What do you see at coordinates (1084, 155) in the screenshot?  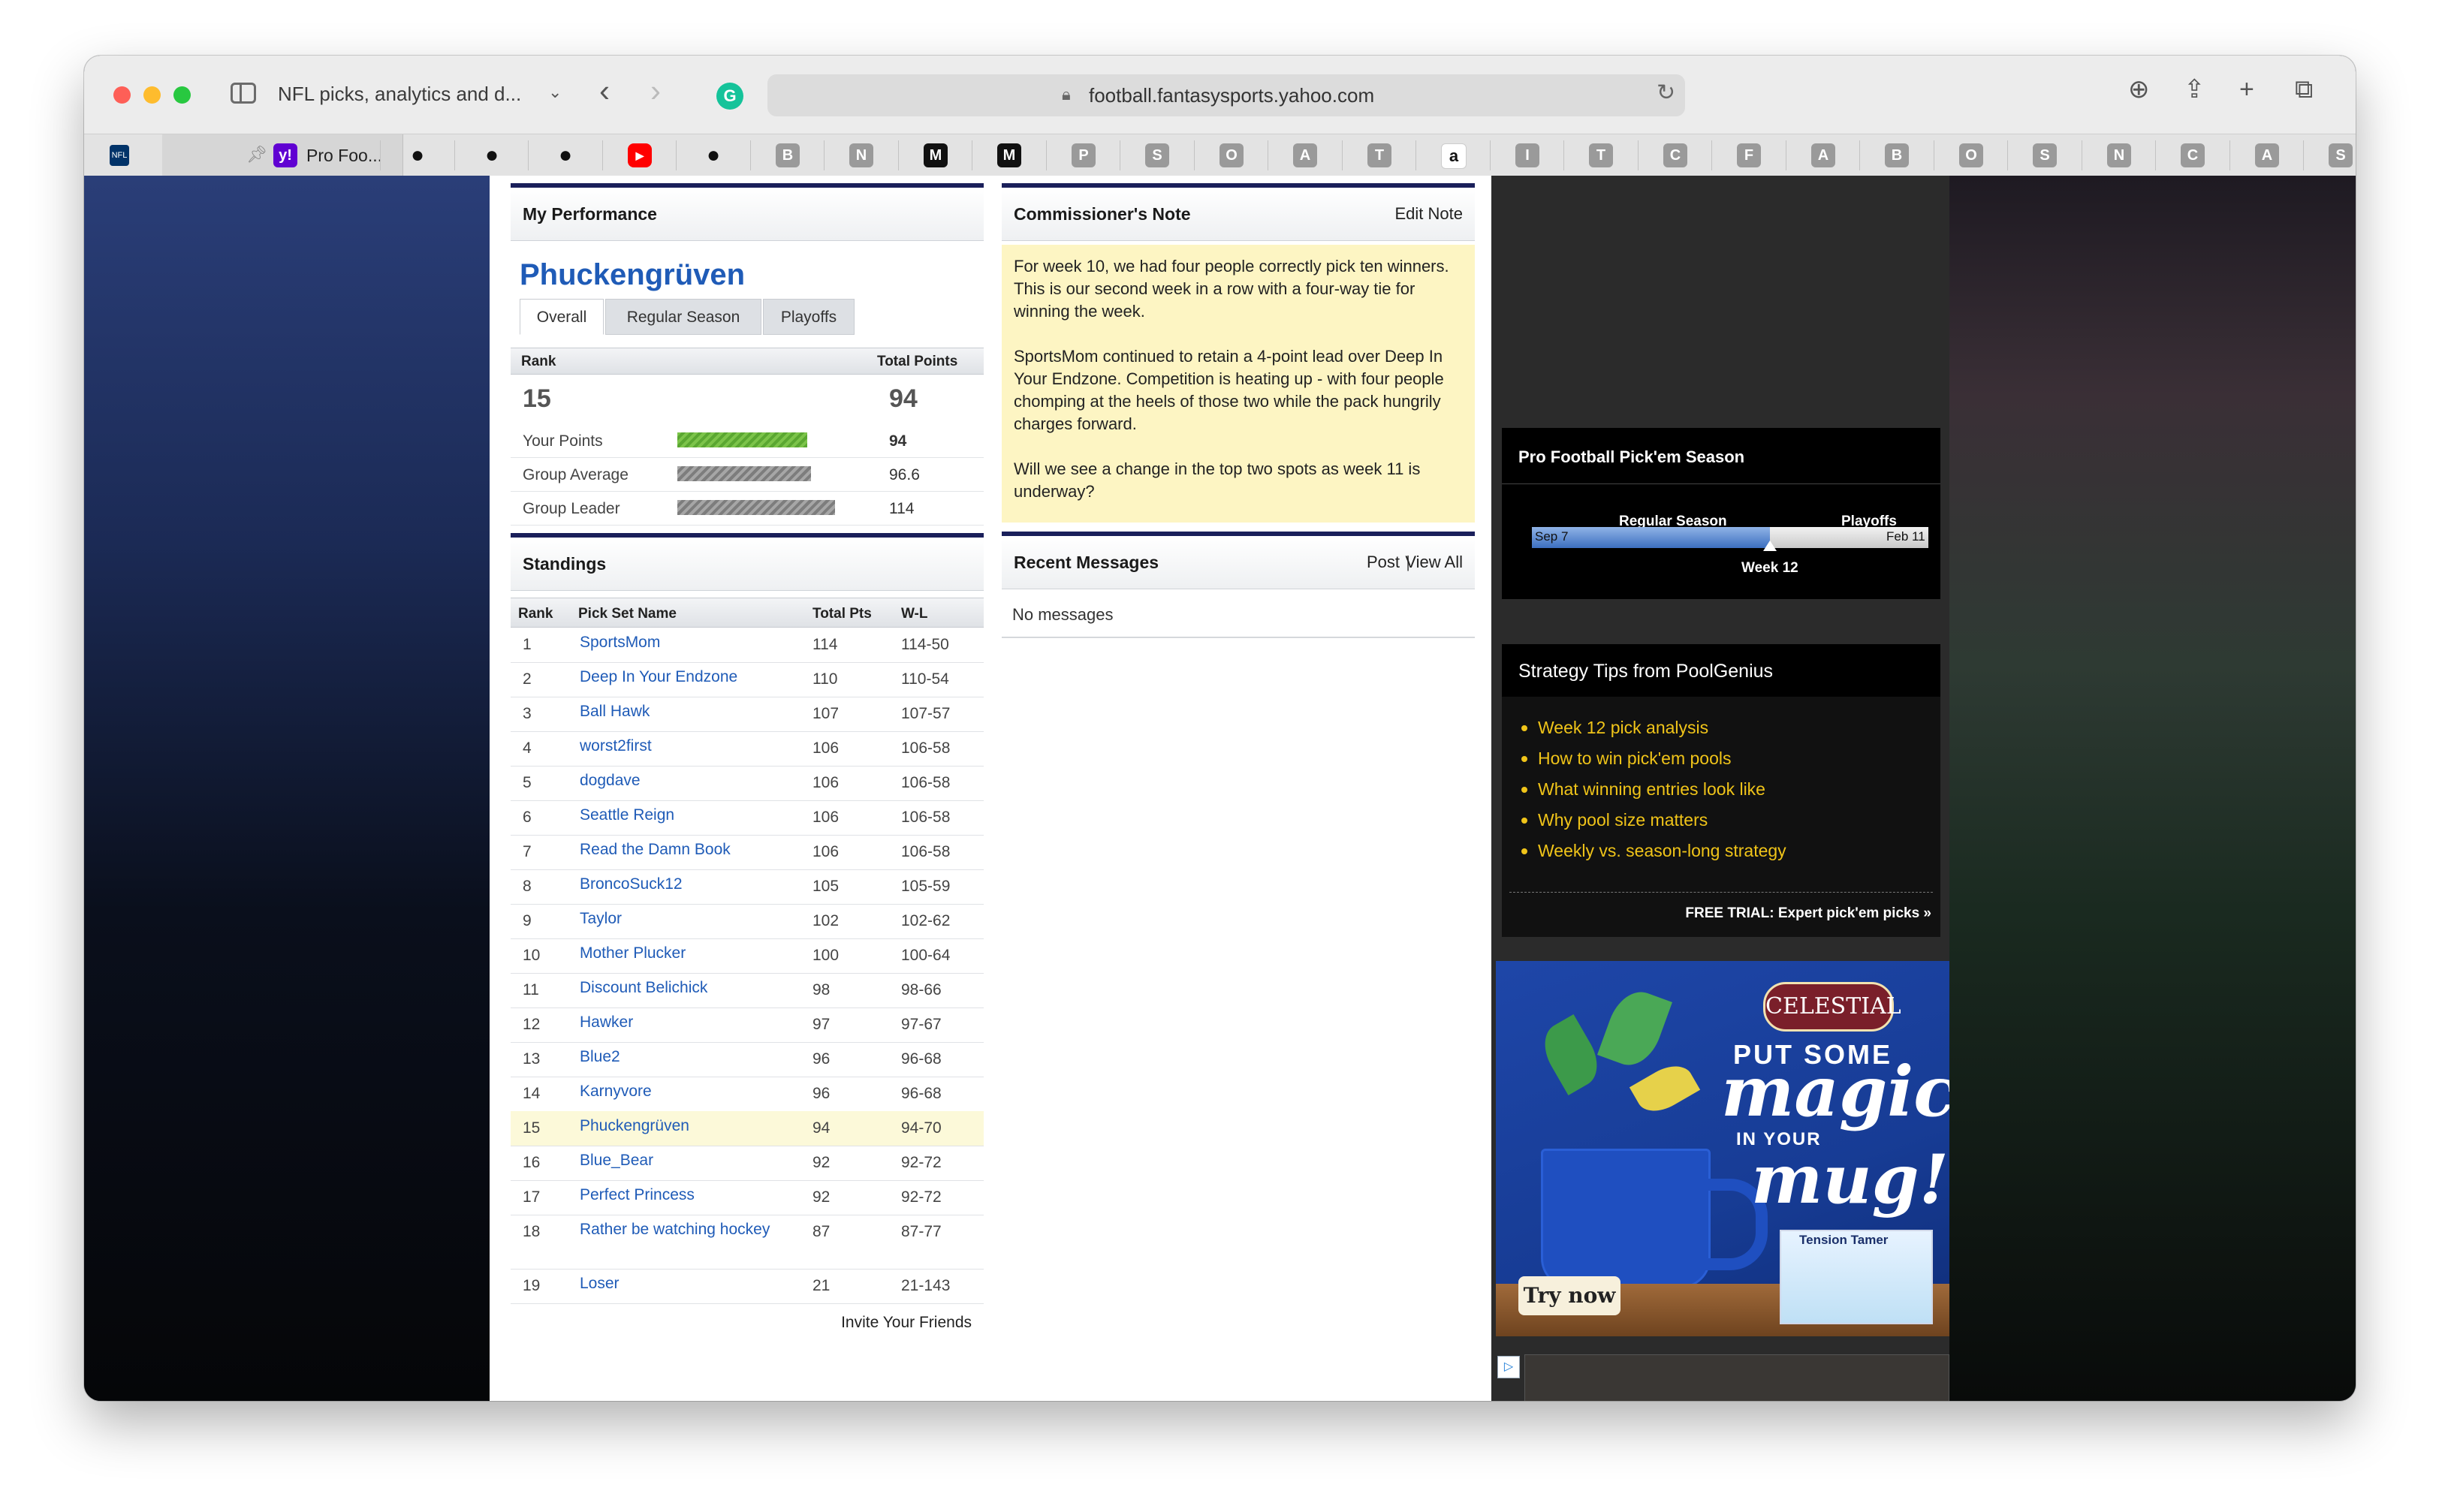 I see `letter-icon: P` at bounding box center [1084, 155].